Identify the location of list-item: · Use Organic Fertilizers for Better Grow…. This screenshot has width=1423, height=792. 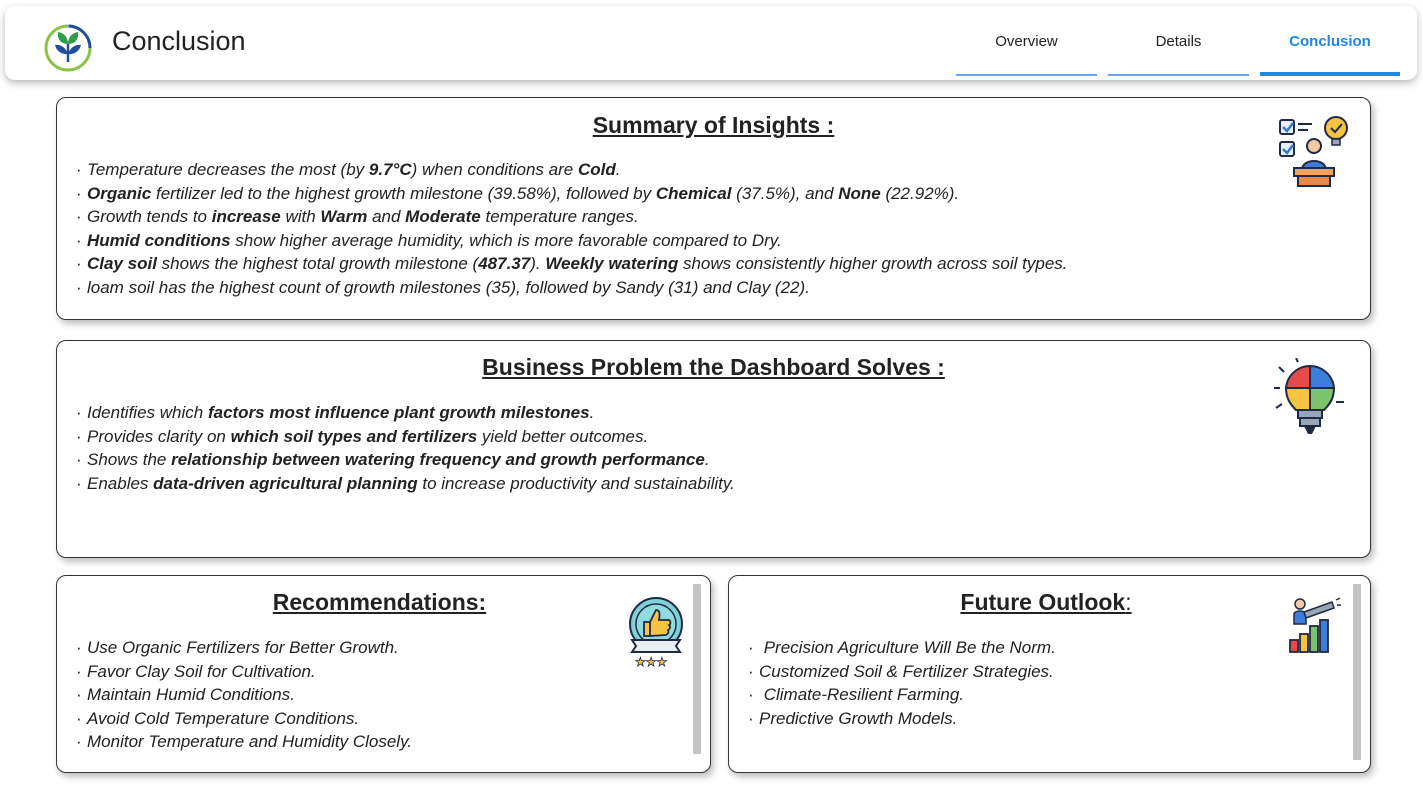
(237, 647).